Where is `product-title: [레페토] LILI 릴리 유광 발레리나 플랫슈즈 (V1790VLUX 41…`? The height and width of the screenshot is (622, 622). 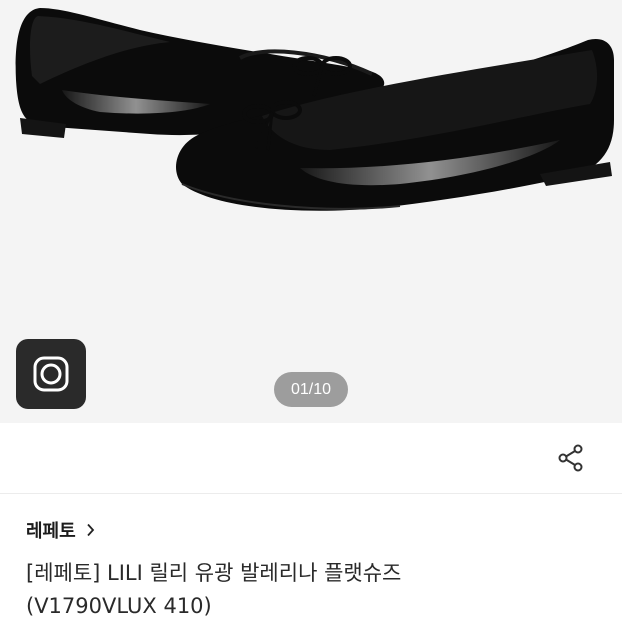 product-title: [레페토] LILI 릴리 유광 발레리나 플랫슈즈 (V1790VLUX 41… is located at coordinates (316, 589).